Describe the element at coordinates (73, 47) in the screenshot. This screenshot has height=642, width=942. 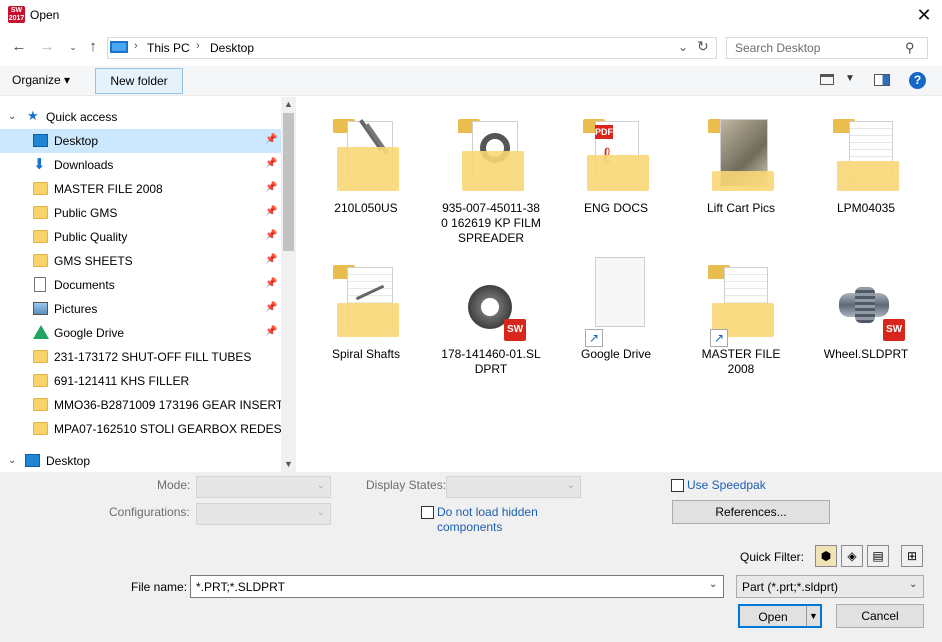
I see `recent-locations-chevron-icon: ⌄` at that location.